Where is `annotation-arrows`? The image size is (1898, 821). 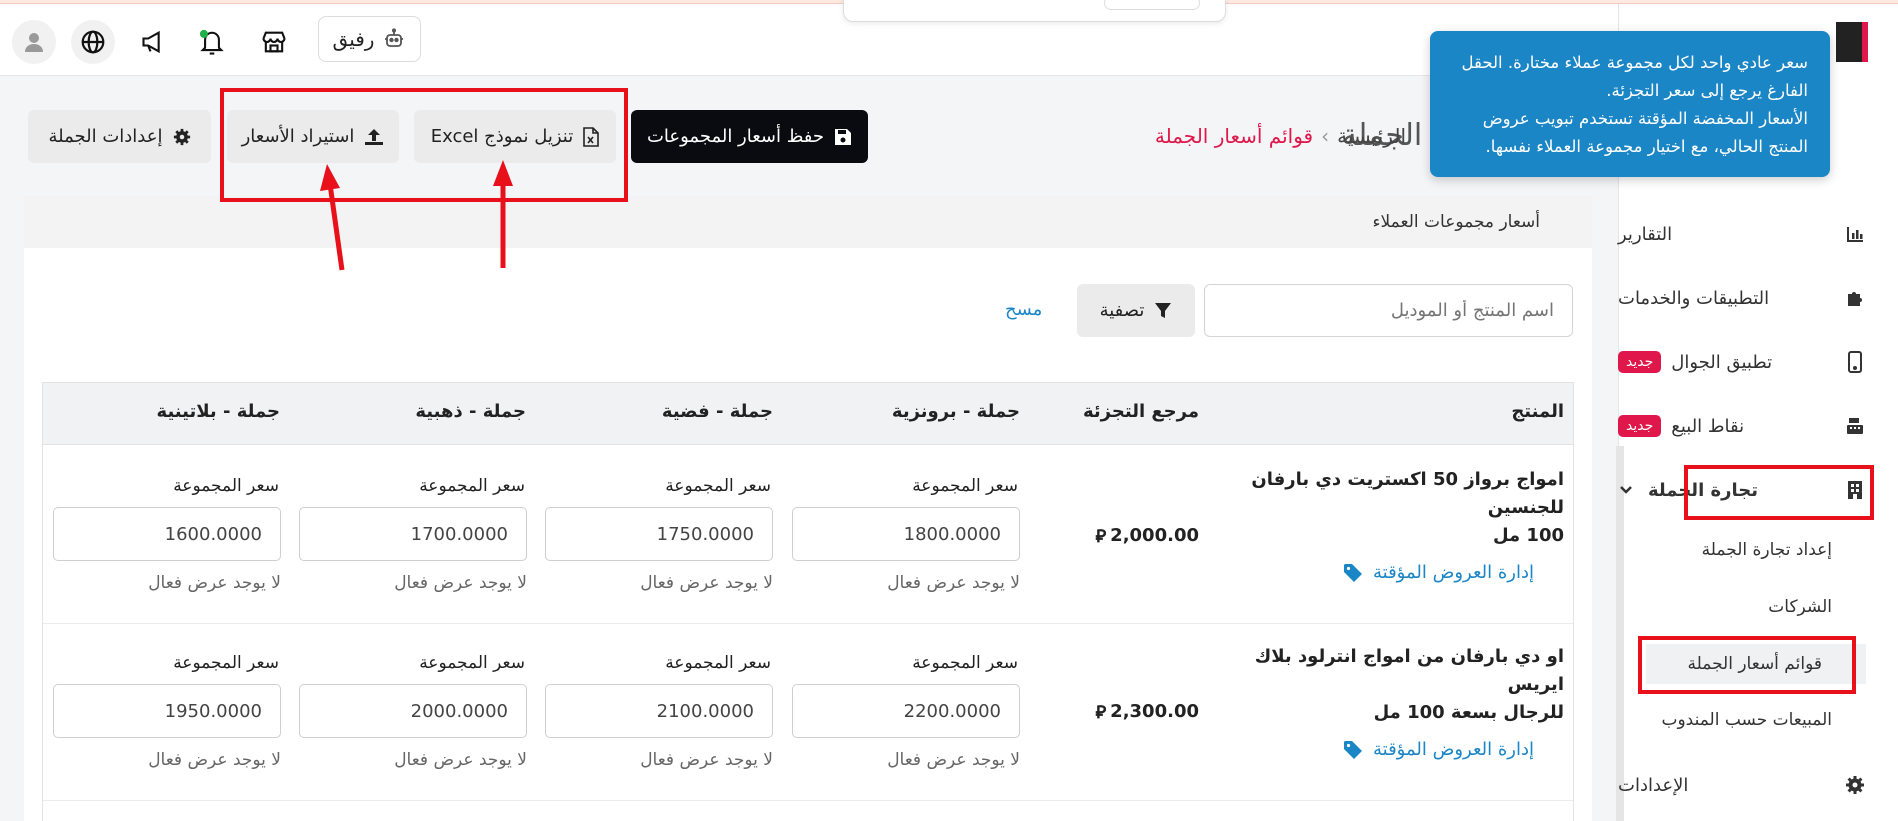
annotation-arrows is located at coordinates (416, 215).